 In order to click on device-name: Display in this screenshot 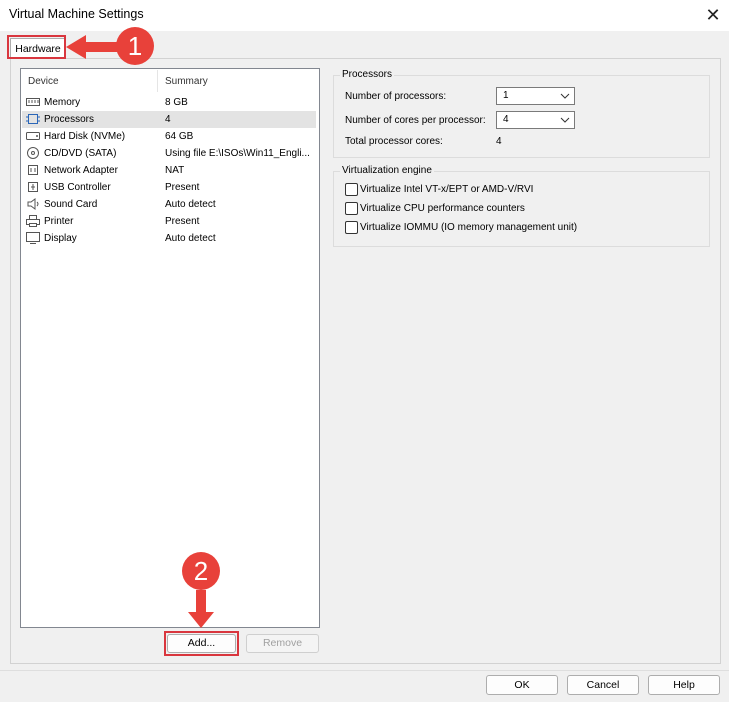, I will do `click(60, 238)`.